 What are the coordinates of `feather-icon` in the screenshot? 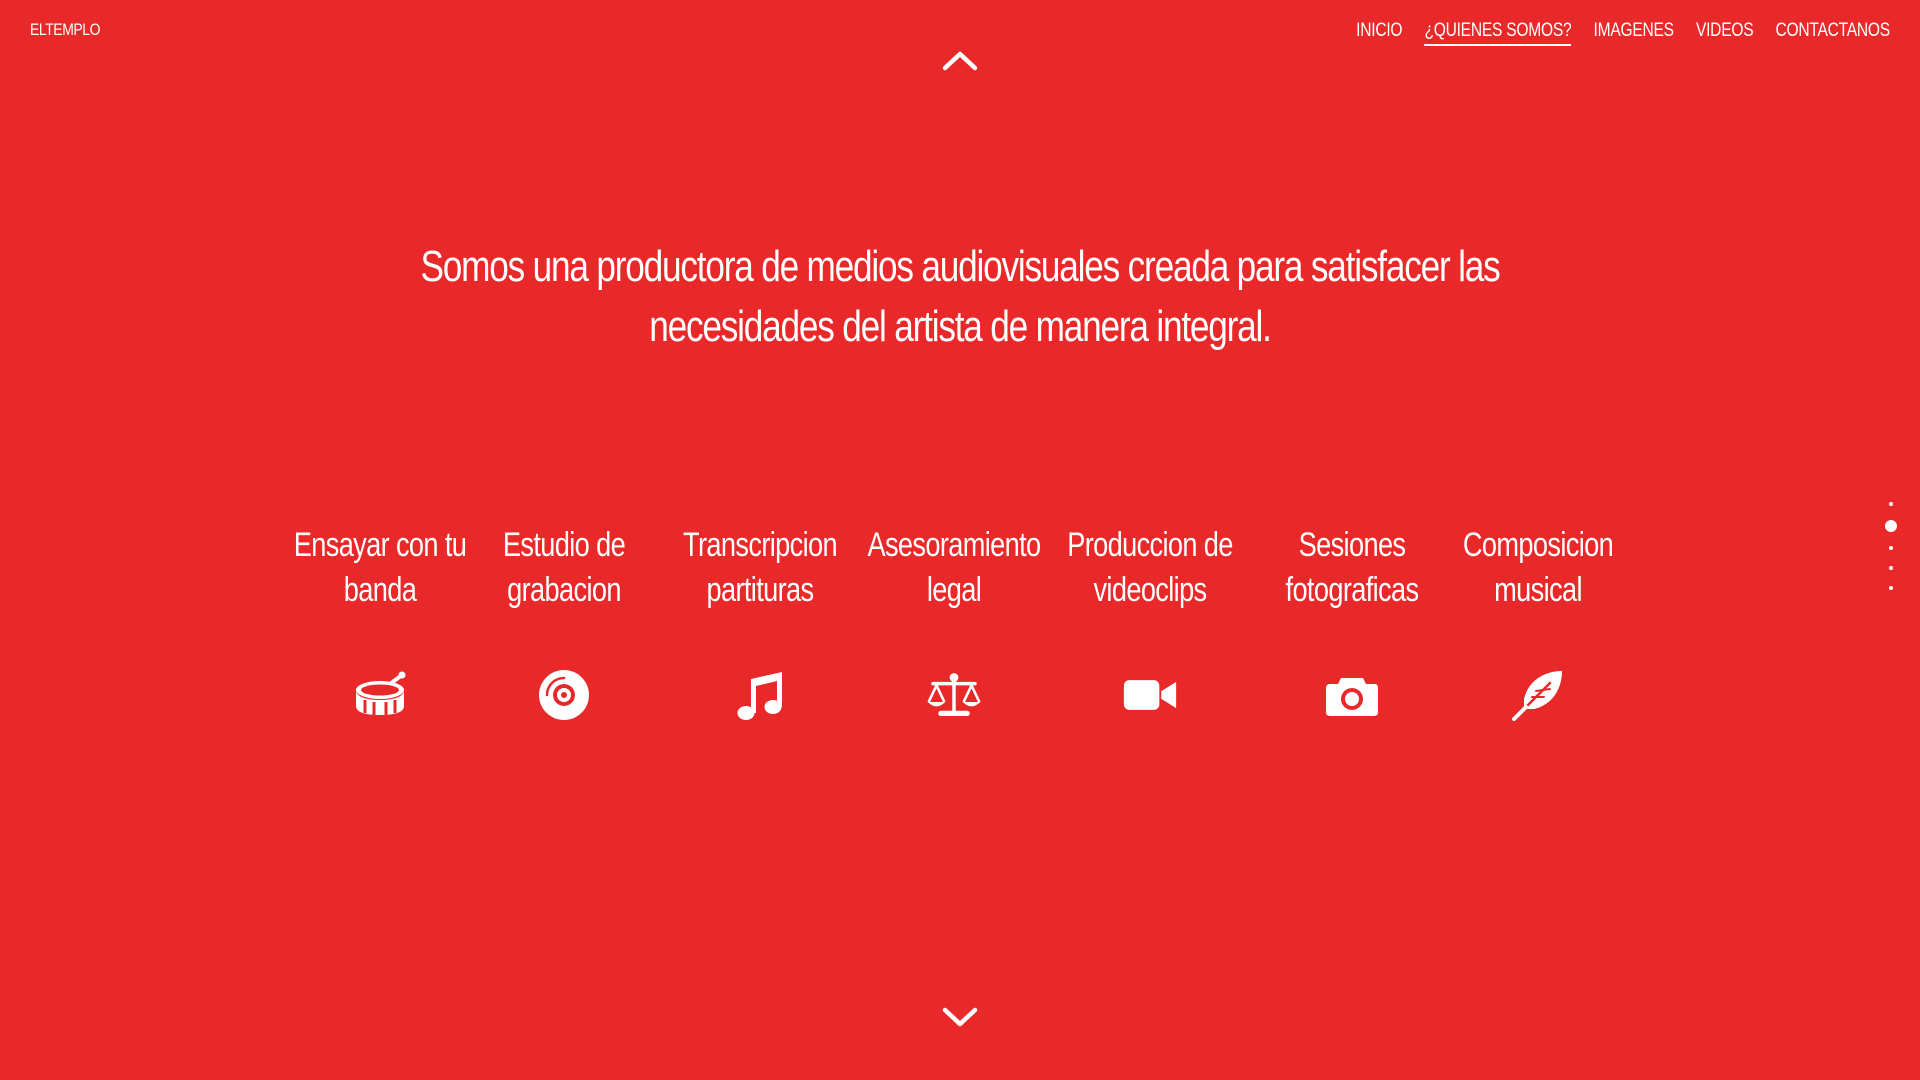 It's located at (1537, 696).